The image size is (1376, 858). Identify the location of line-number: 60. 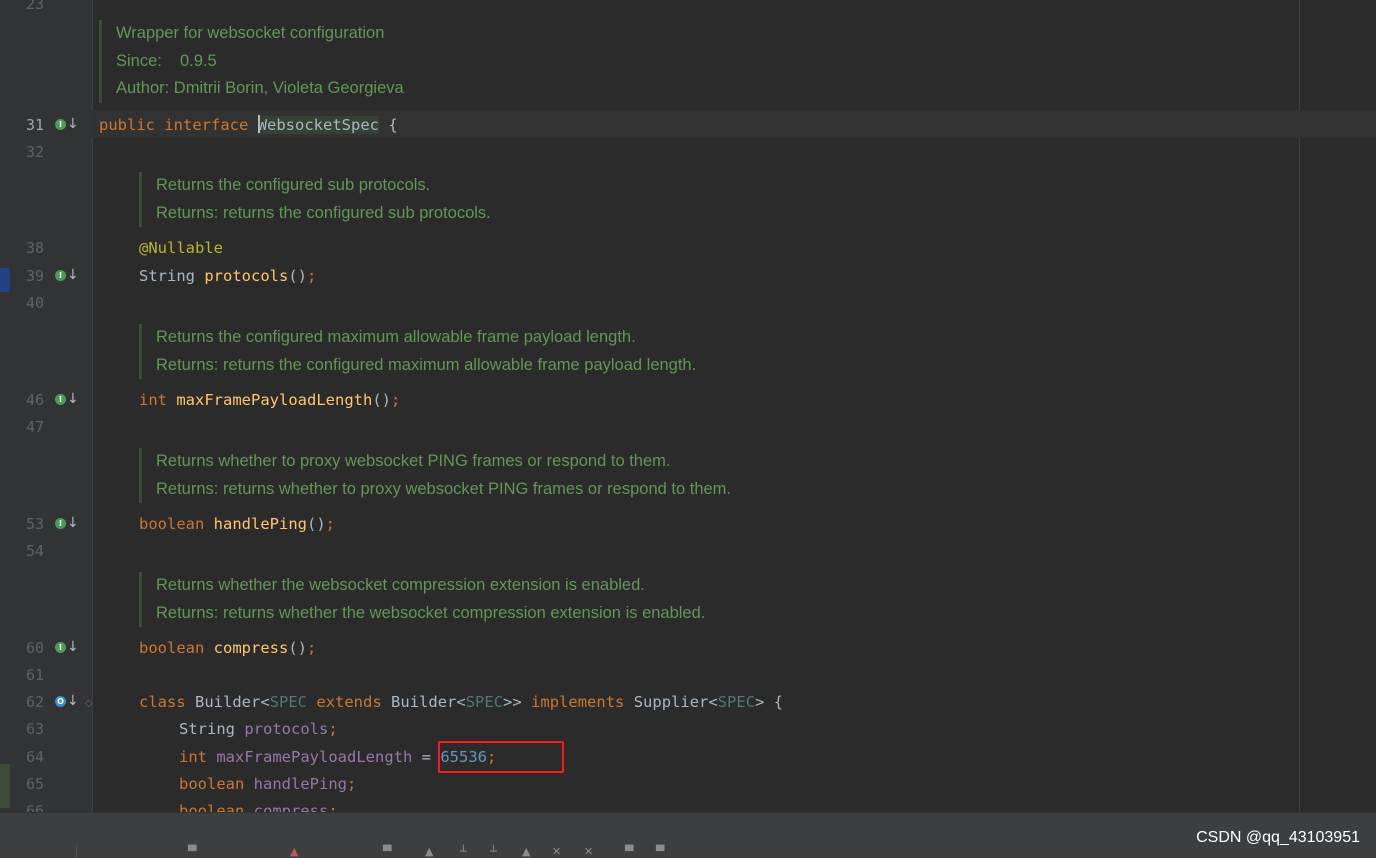
(34, 648).